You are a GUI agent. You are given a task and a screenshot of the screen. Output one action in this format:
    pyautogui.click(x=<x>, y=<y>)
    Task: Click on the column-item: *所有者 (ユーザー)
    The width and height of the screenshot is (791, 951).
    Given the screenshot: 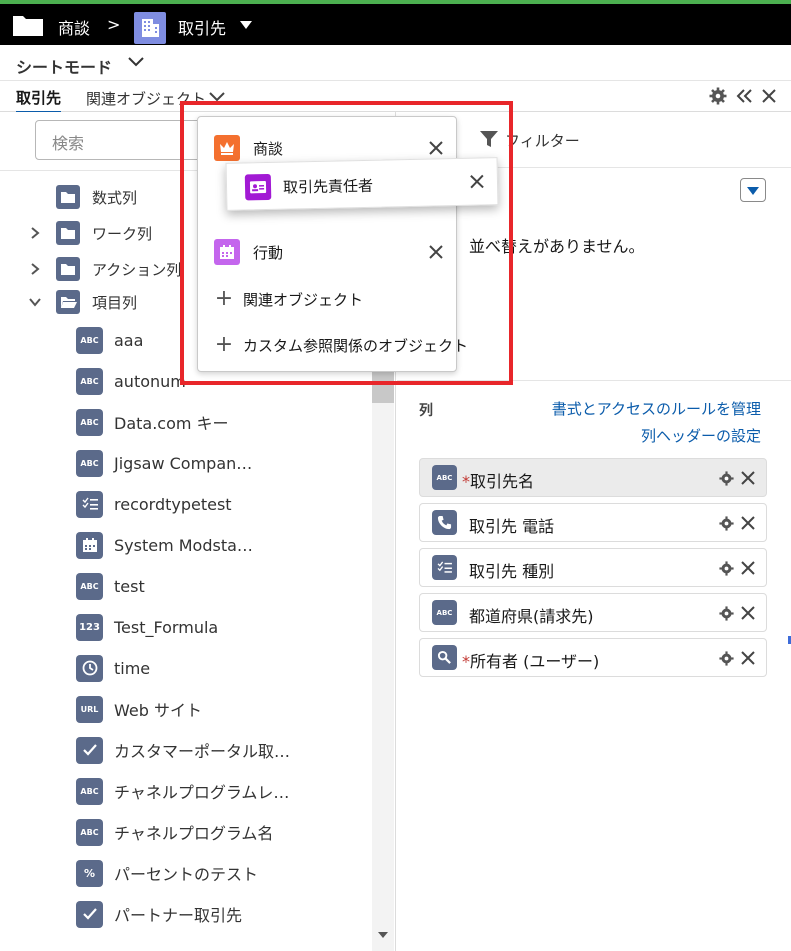 What is the action you would take?
    pyautogui.click(x=593, y=657)
    